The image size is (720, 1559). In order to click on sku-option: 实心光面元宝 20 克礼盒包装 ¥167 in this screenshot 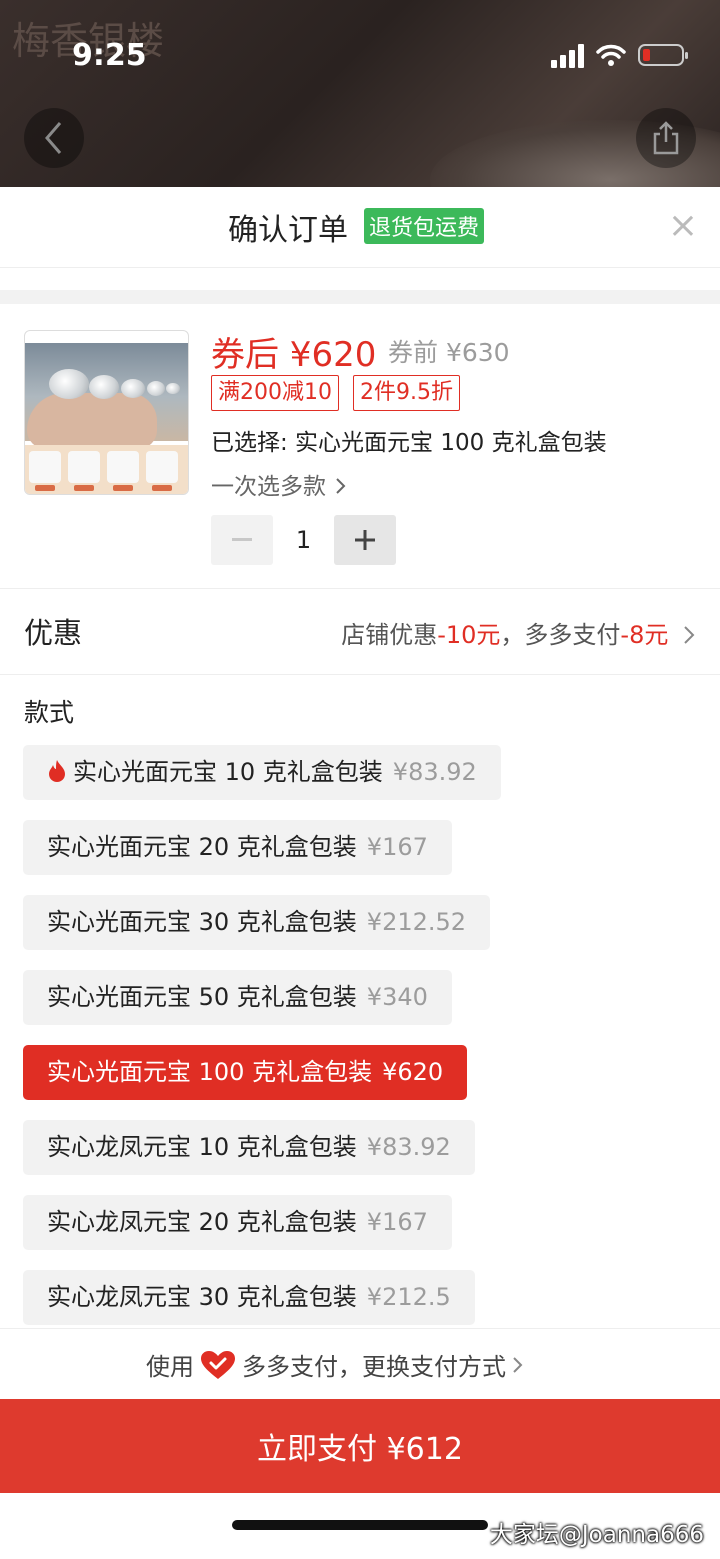, I will do `click(237, 847)`.